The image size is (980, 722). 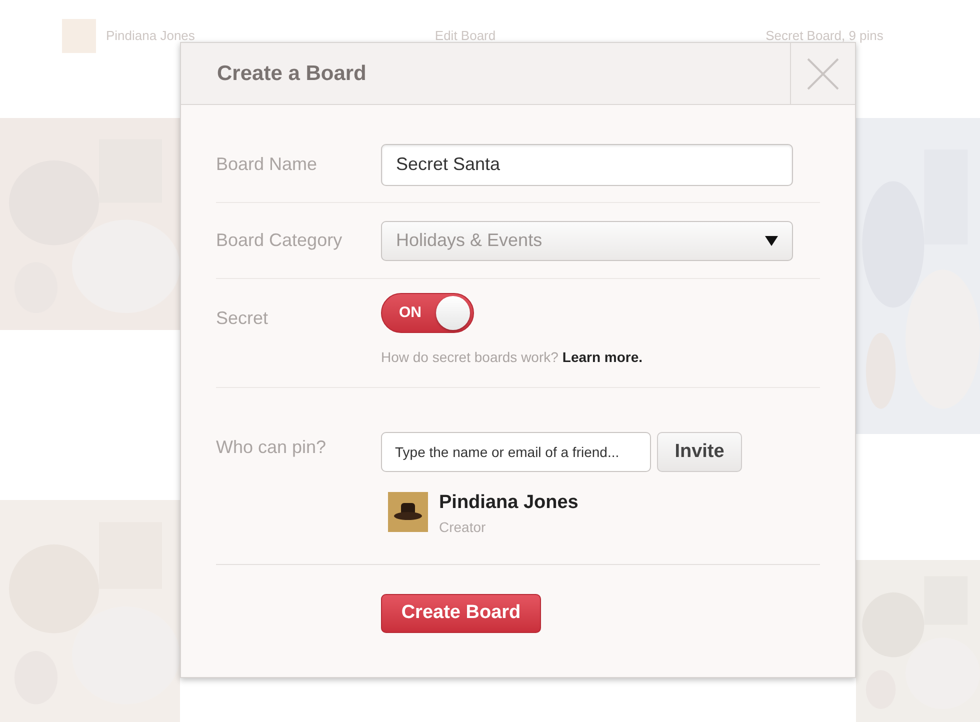 What do you see at coordinates (272, 447) in the screenshot?
I see `field-label: Who can pin?` at bounding box center [272, 447].